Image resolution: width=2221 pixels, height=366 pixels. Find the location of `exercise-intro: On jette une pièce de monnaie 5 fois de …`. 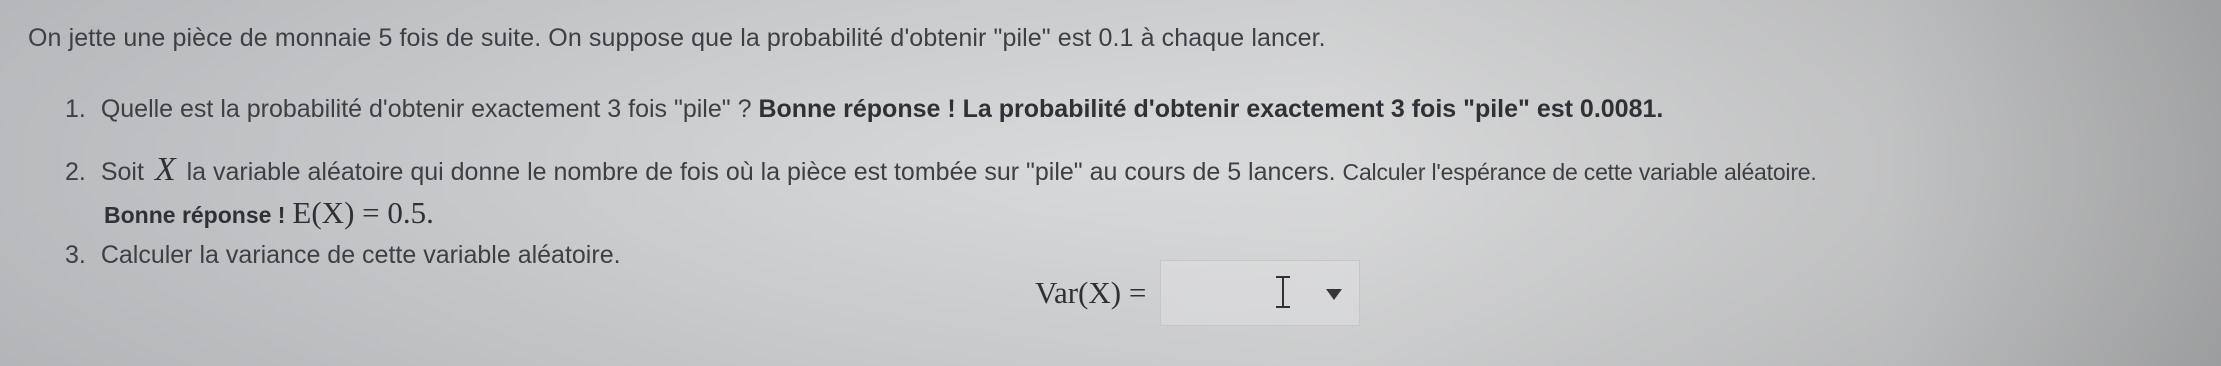

exercise-intro: On jette une pièce de monnaie 5 fois de … is located at coordinates (677, 38).